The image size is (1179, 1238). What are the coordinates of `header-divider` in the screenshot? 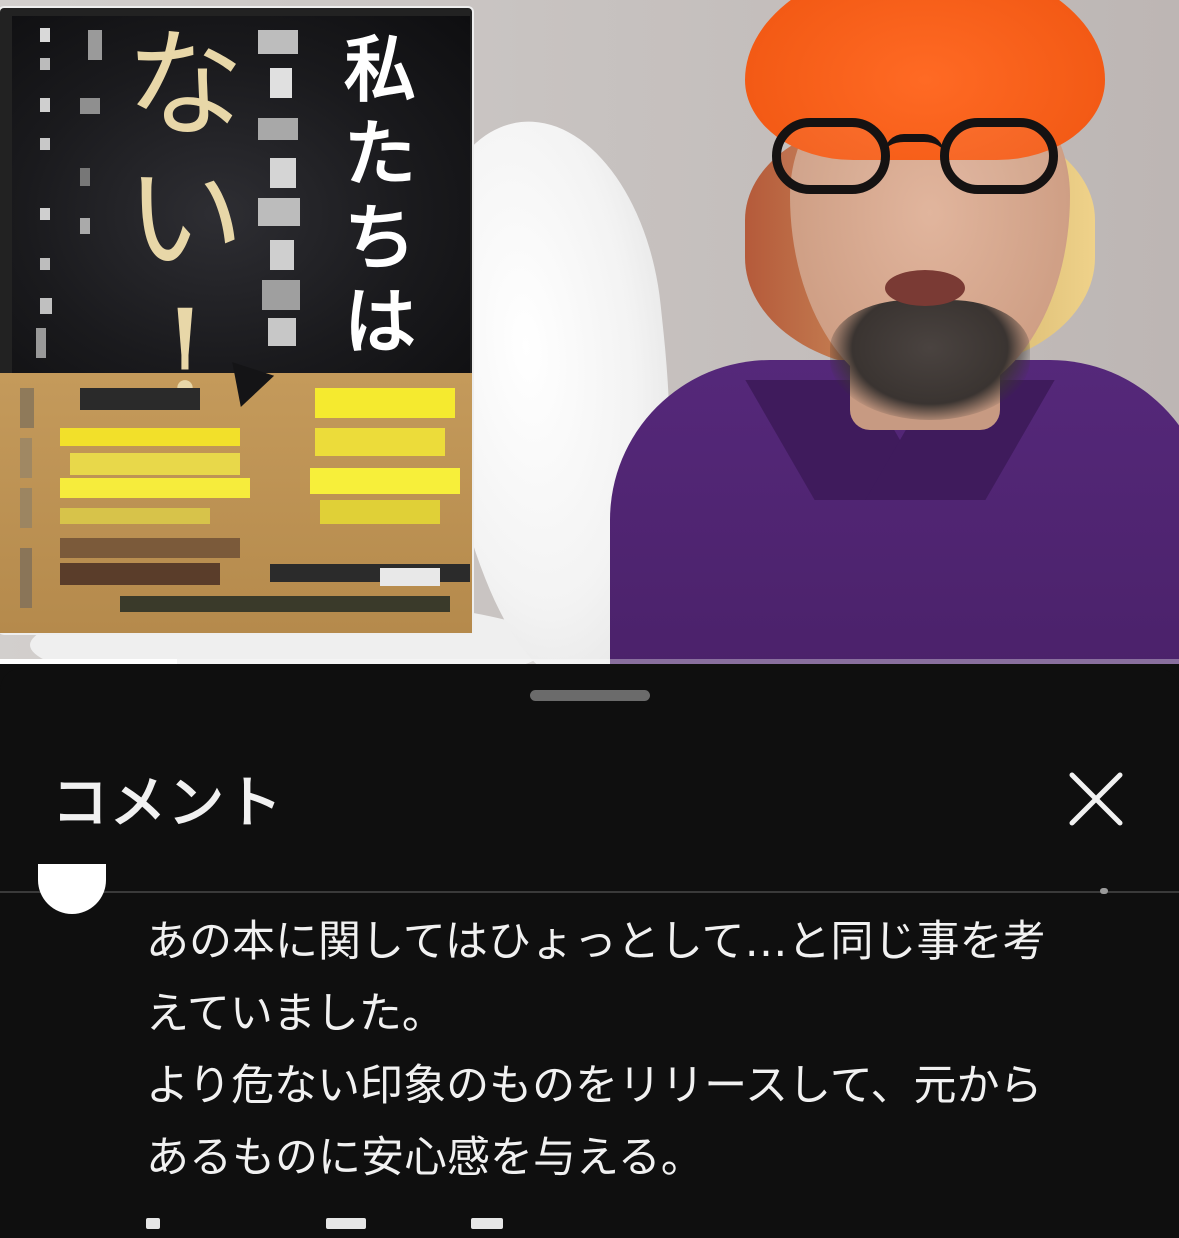 It's located at (589, 892).